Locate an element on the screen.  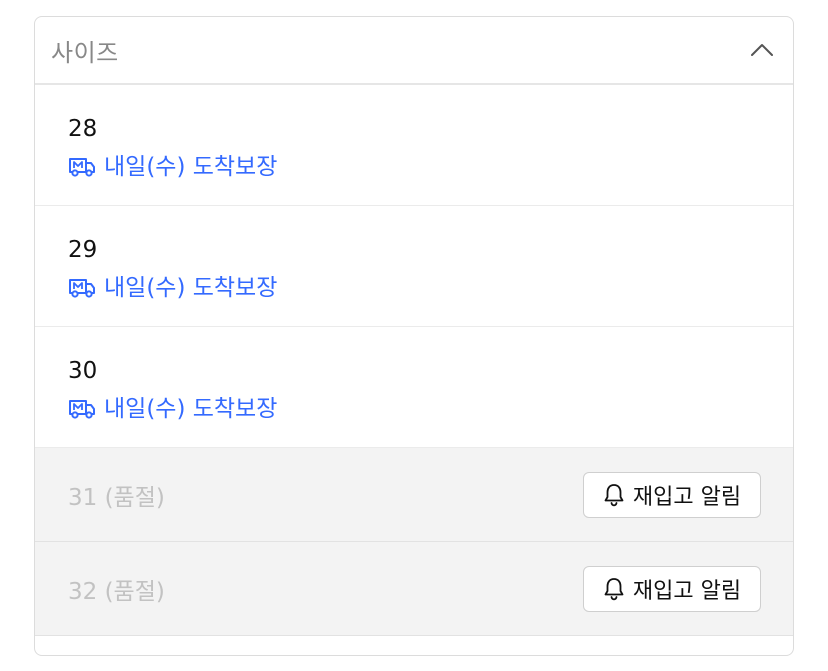
chevron-up-icon is located at coordinates (762, 50).